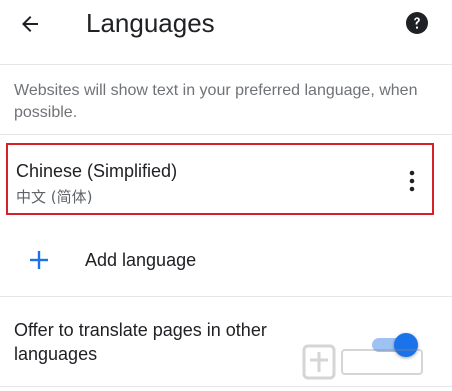 The height and width of the screenshot is (391, 452). I want to click on language-name: Chinese (Simplified), so click(97, 171).